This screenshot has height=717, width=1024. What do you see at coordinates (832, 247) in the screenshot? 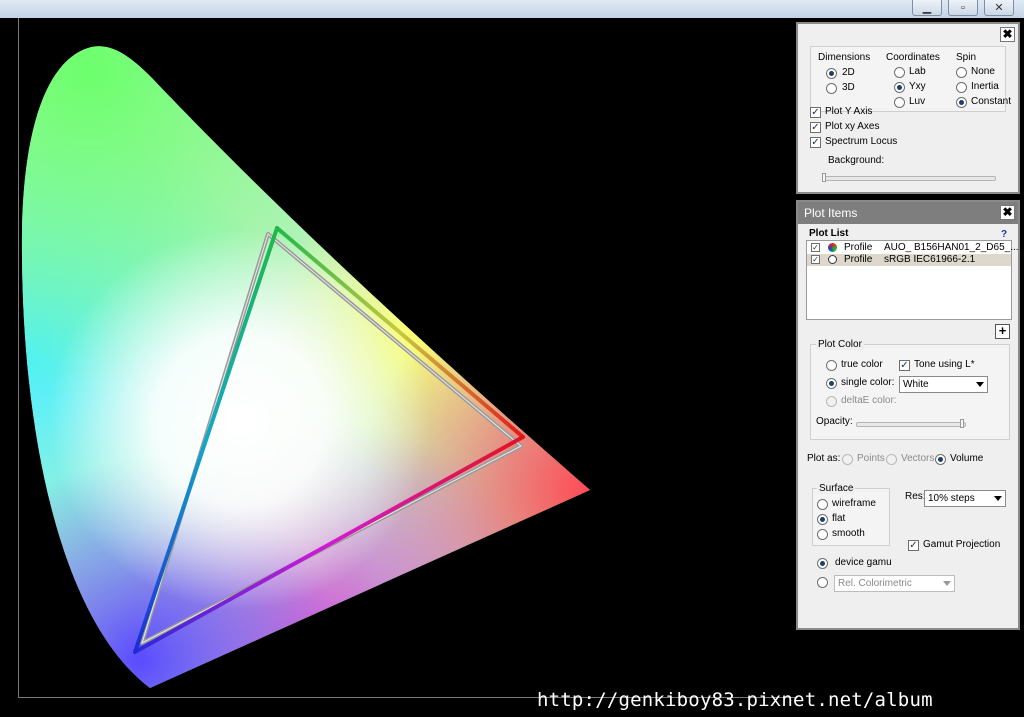
I see `color-profile-icon` at bounding box center [832, 247].